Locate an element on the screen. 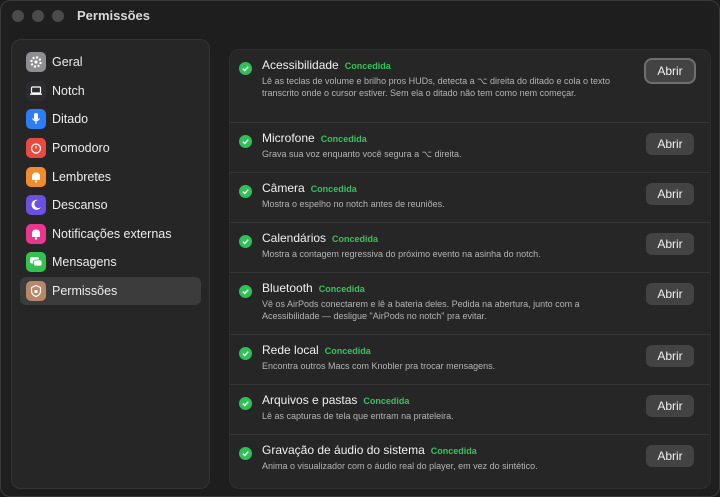 This screenshot has height=497, width=720. sidebar-item-label: Permissões is located at coordinates (85, 291).